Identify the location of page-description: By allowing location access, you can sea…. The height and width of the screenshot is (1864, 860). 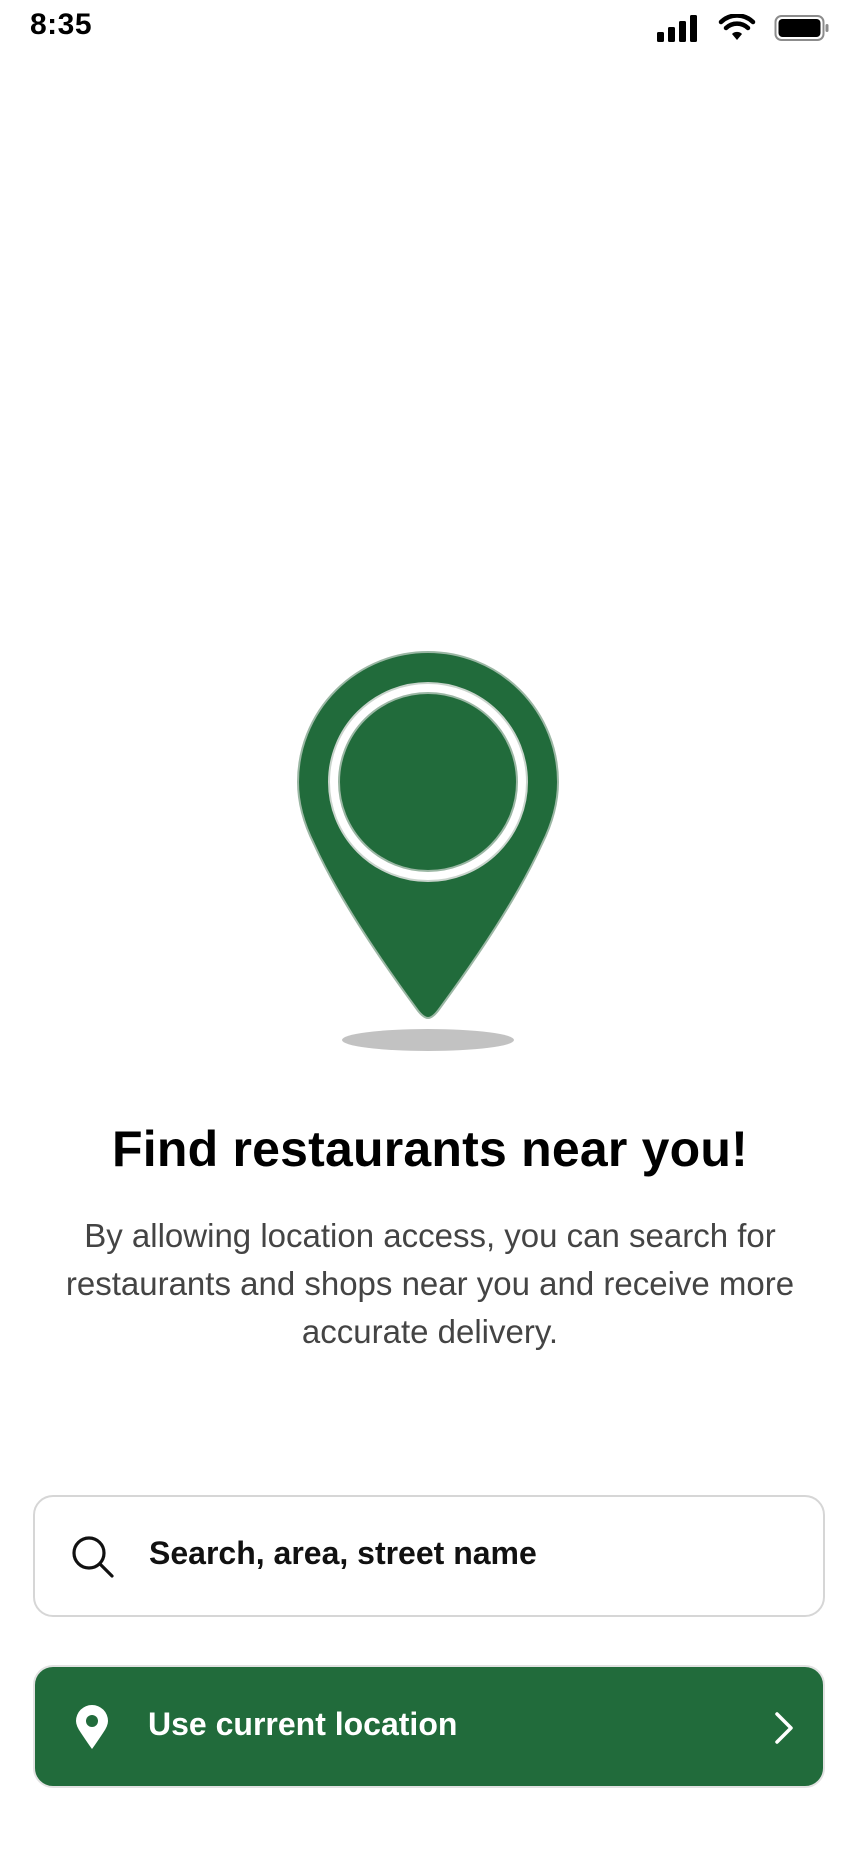
(430, 1283).